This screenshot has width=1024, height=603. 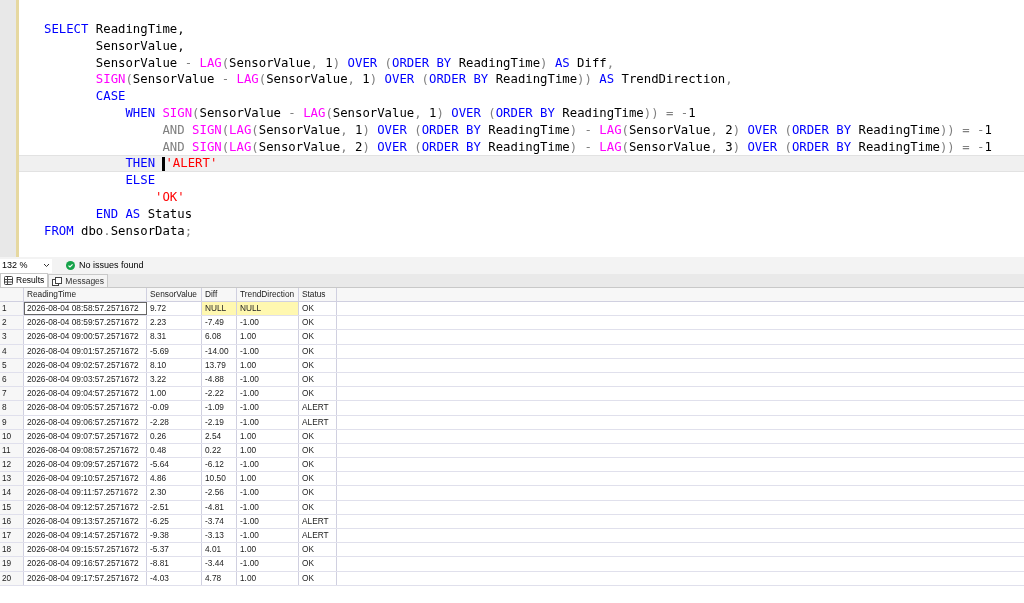 What do you see at coordinates (85, 507) in the screenshot?
I see `table-cell: 2026-08-04 09:12:57.2571672` at bounding box center [85, 507].